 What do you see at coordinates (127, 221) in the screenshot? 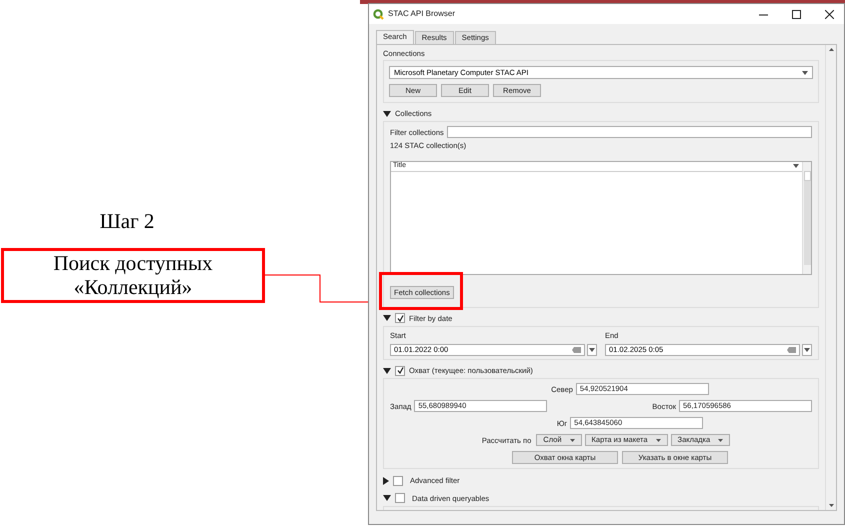
I see `step-title: Шаг 2` at bounding box center [127, 221].